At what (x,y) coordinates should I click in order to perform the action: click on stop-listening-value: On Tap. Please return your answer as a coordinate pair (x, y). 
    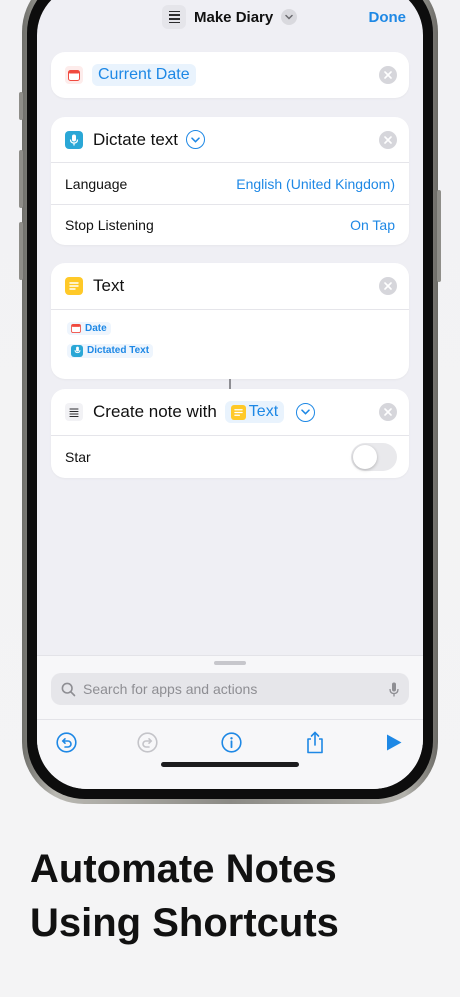
    Looking at the image, I should click on (372, 225).